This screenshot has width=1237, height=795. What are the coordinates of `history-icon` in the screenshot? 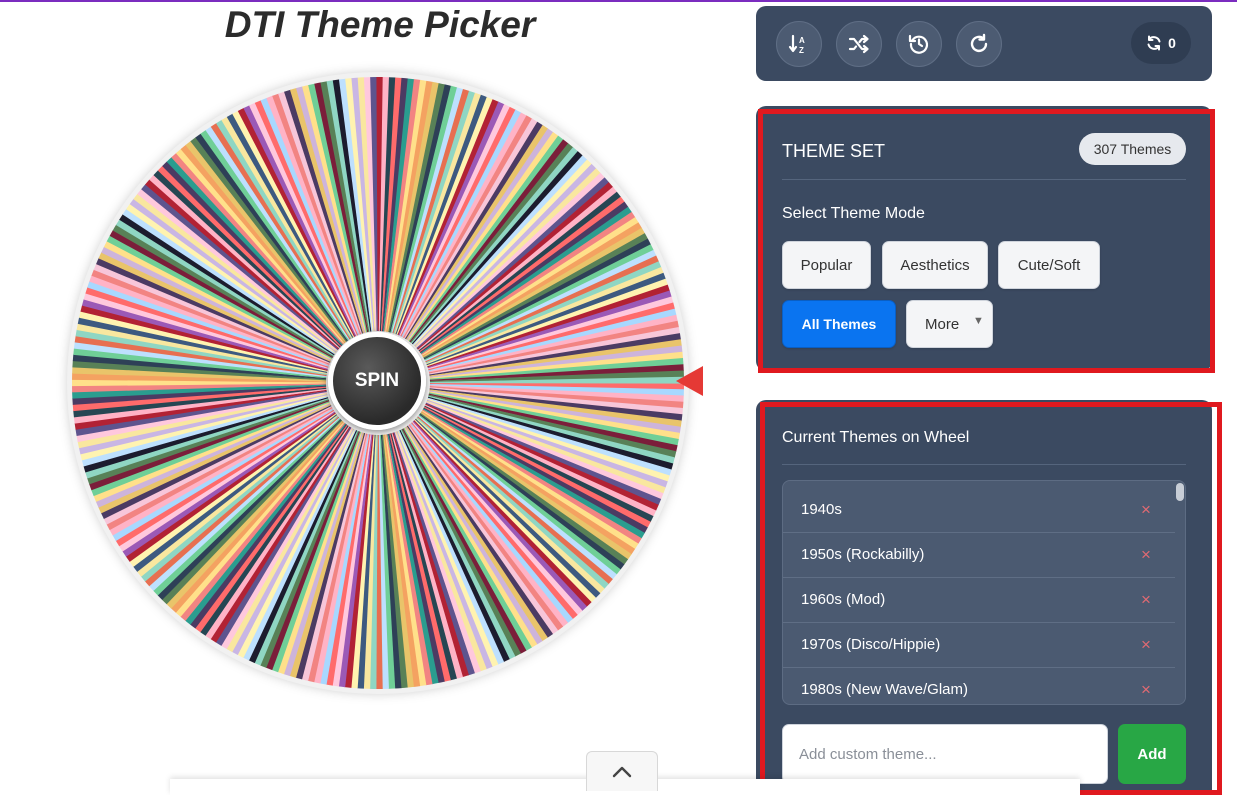 It's located at (918, 44).